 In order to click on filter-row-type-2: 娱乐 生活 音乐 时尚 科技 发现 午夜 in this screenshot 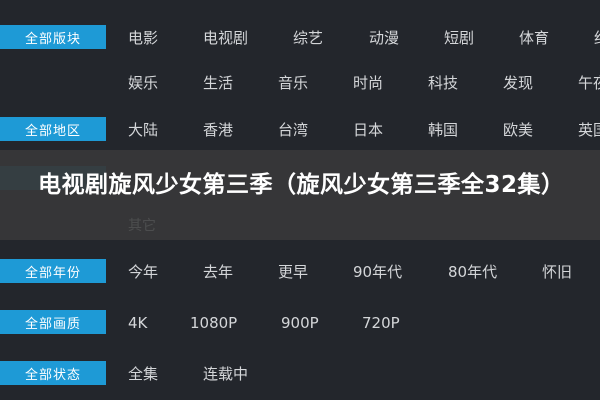, I will do `click(300, 83)`.